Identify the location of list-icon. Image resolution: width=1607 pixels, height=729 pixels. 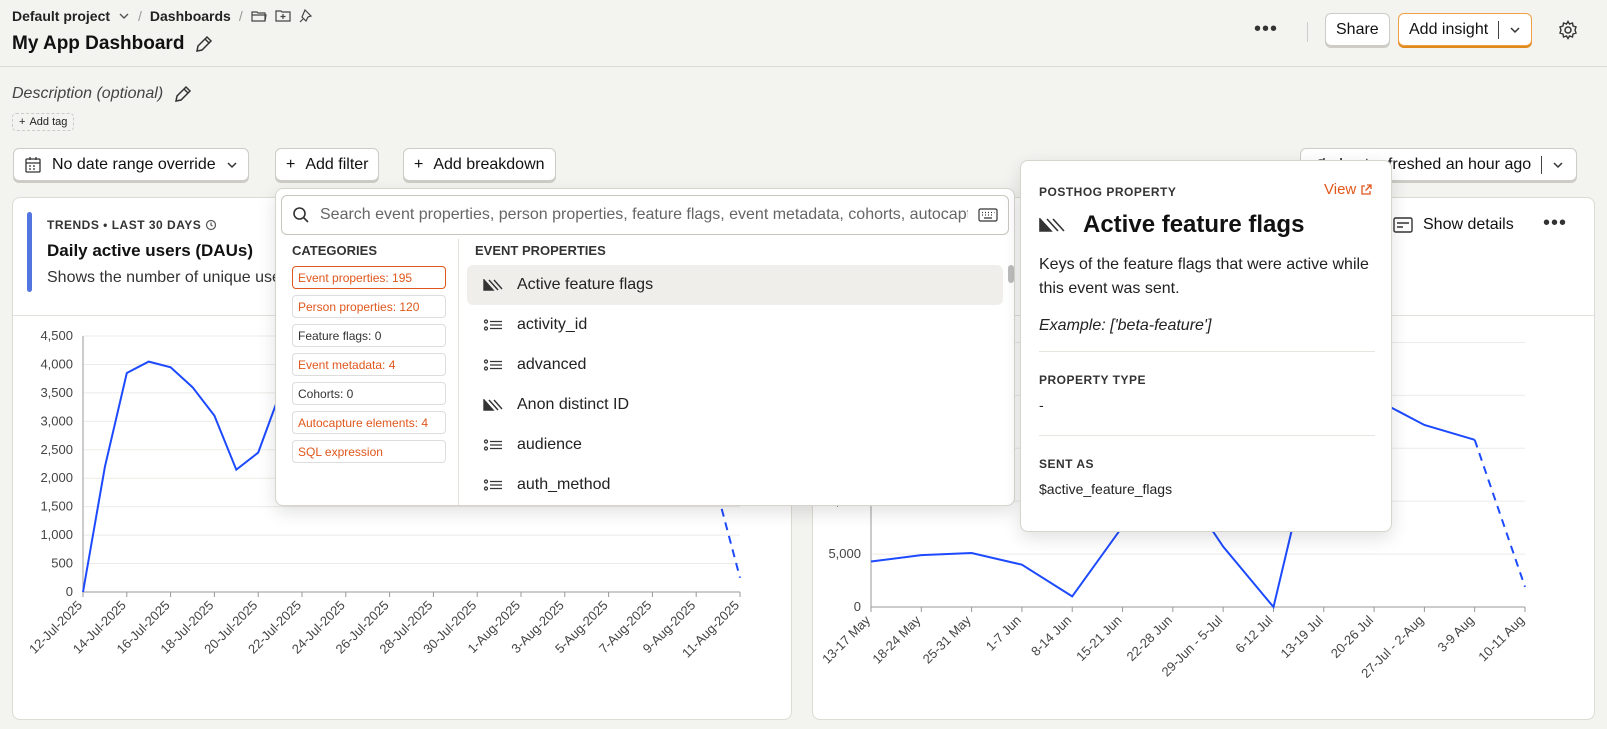
(492, 365).